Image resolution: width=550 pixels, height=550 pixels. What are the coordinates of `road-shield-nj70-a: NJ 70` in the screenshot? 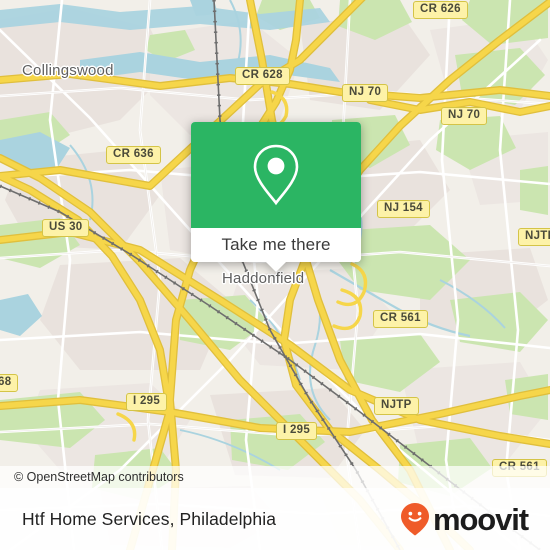 It's located at (365, 93).